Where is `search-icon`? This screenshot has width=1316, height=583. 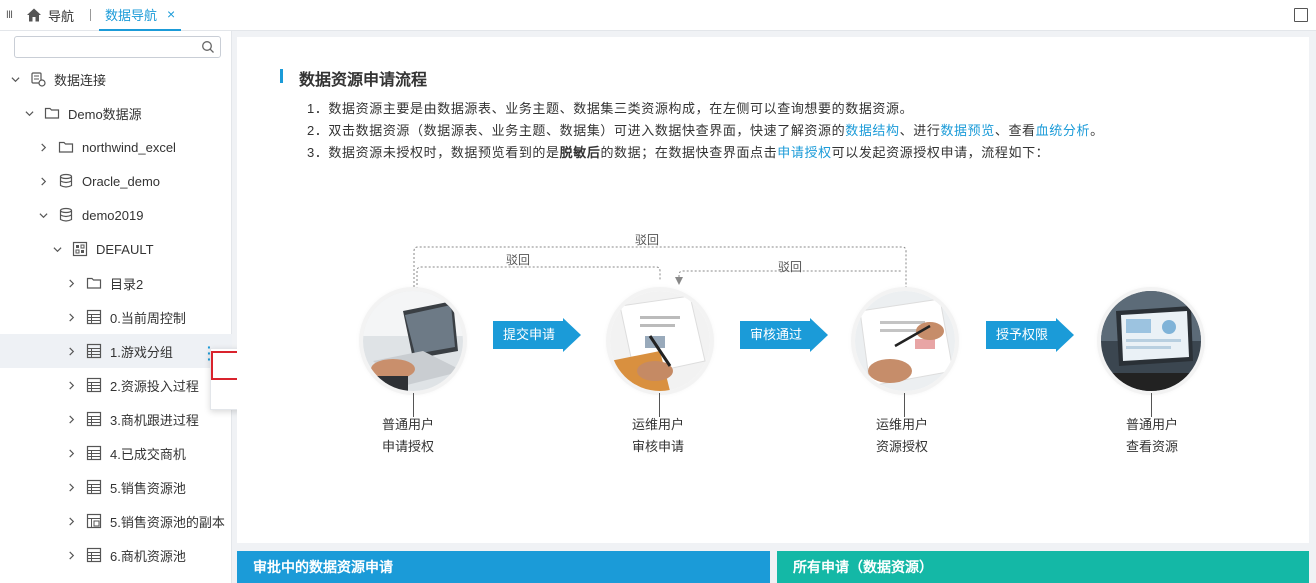
search-icon is located at coordinates (208, 47).